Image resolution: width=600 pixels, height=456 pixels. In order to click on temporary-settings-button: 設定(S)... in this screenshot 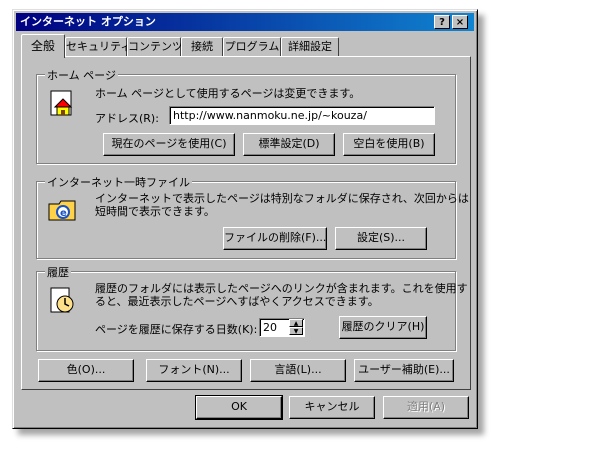, I will do `click(381, 238)`.